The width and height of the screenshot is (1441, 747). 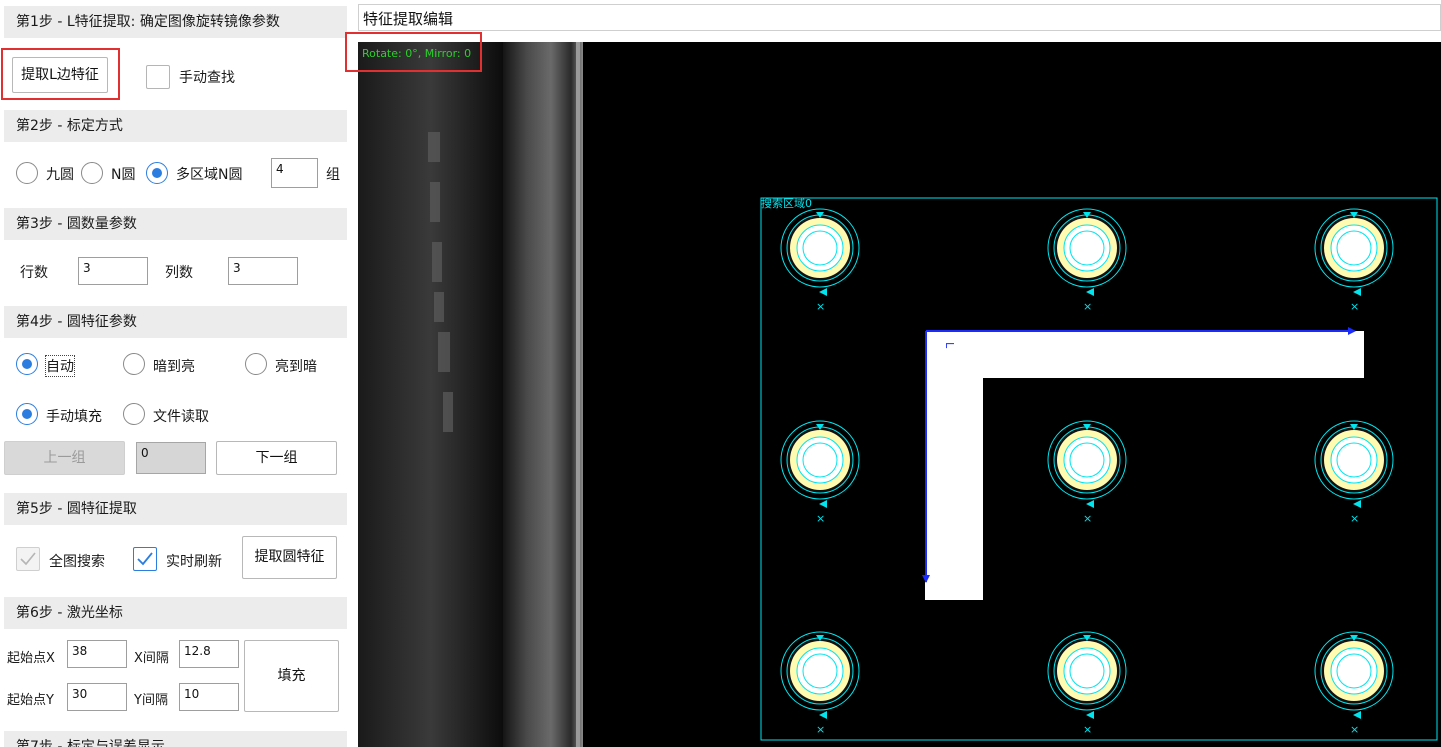 I want to click on prev-group-button: 上一组, so click(x=64, y=458).